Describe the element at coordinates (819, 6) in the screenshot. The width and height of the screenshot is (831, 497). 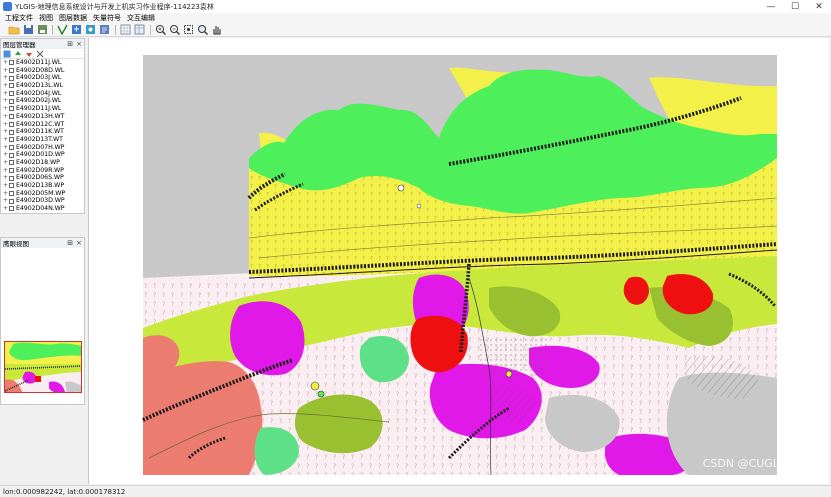
I see `close-button: ✕` at that location.